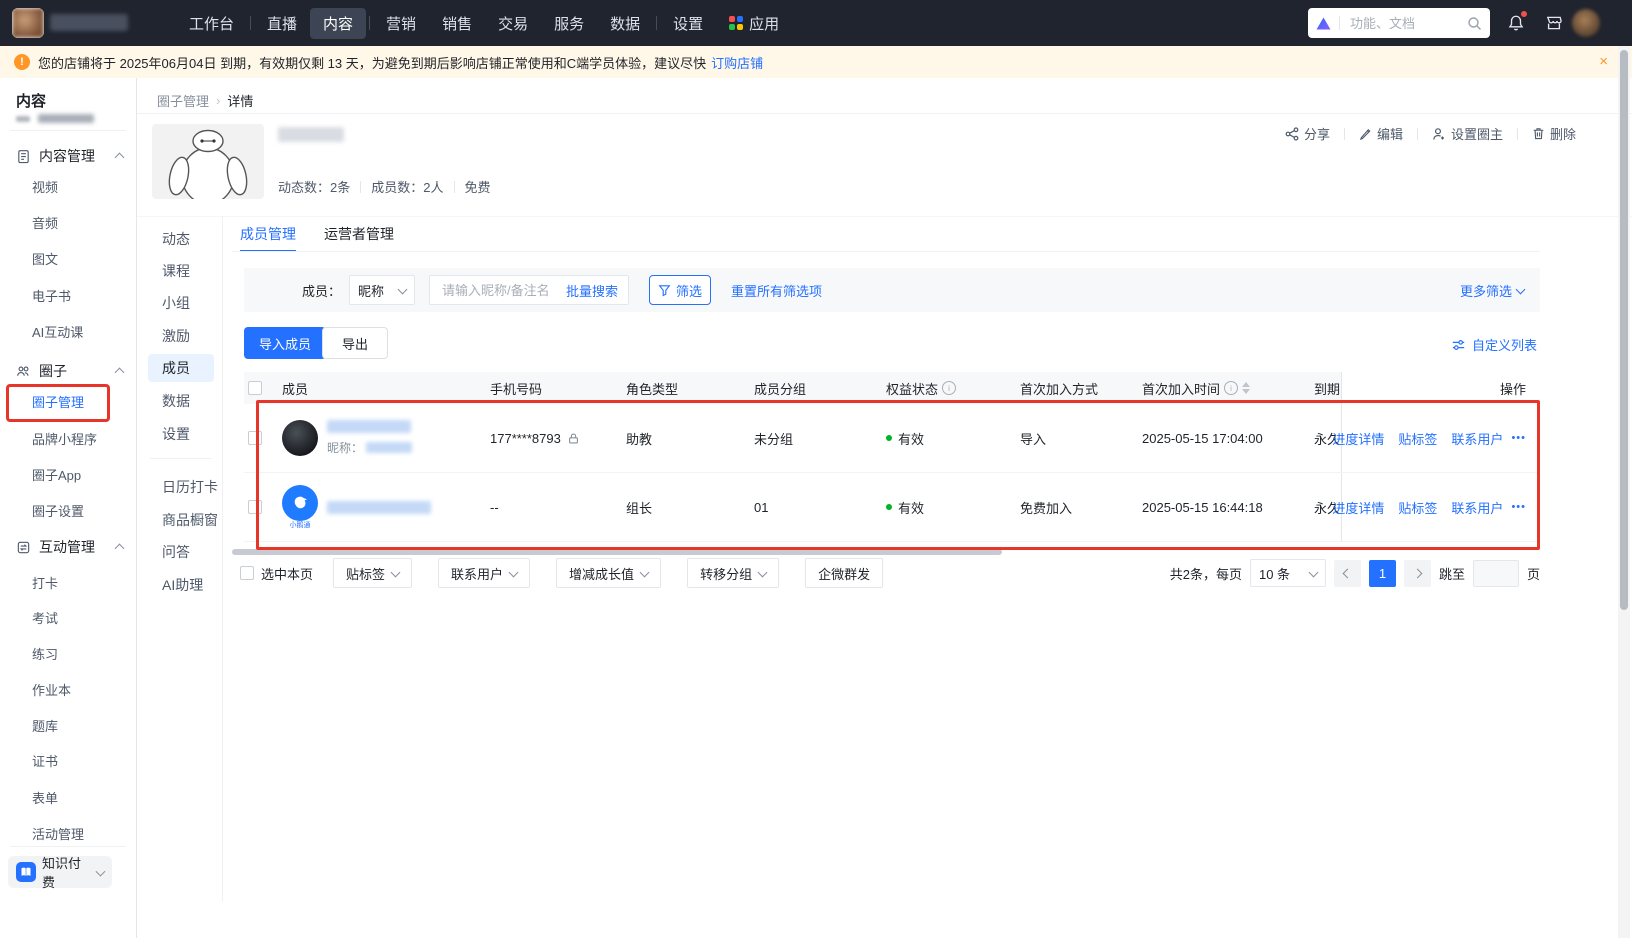  I want to click on inner-menu-incentive: 激励, so click(176, 336).